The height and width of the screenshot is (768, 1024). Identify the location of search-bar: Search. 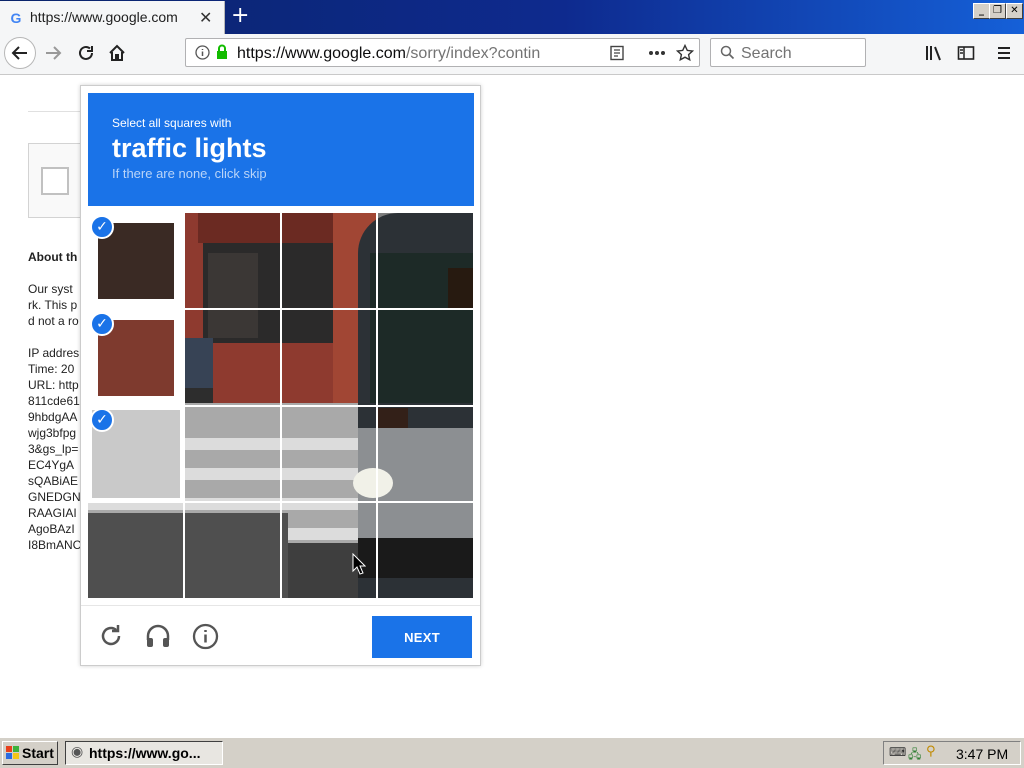
(788, 52).